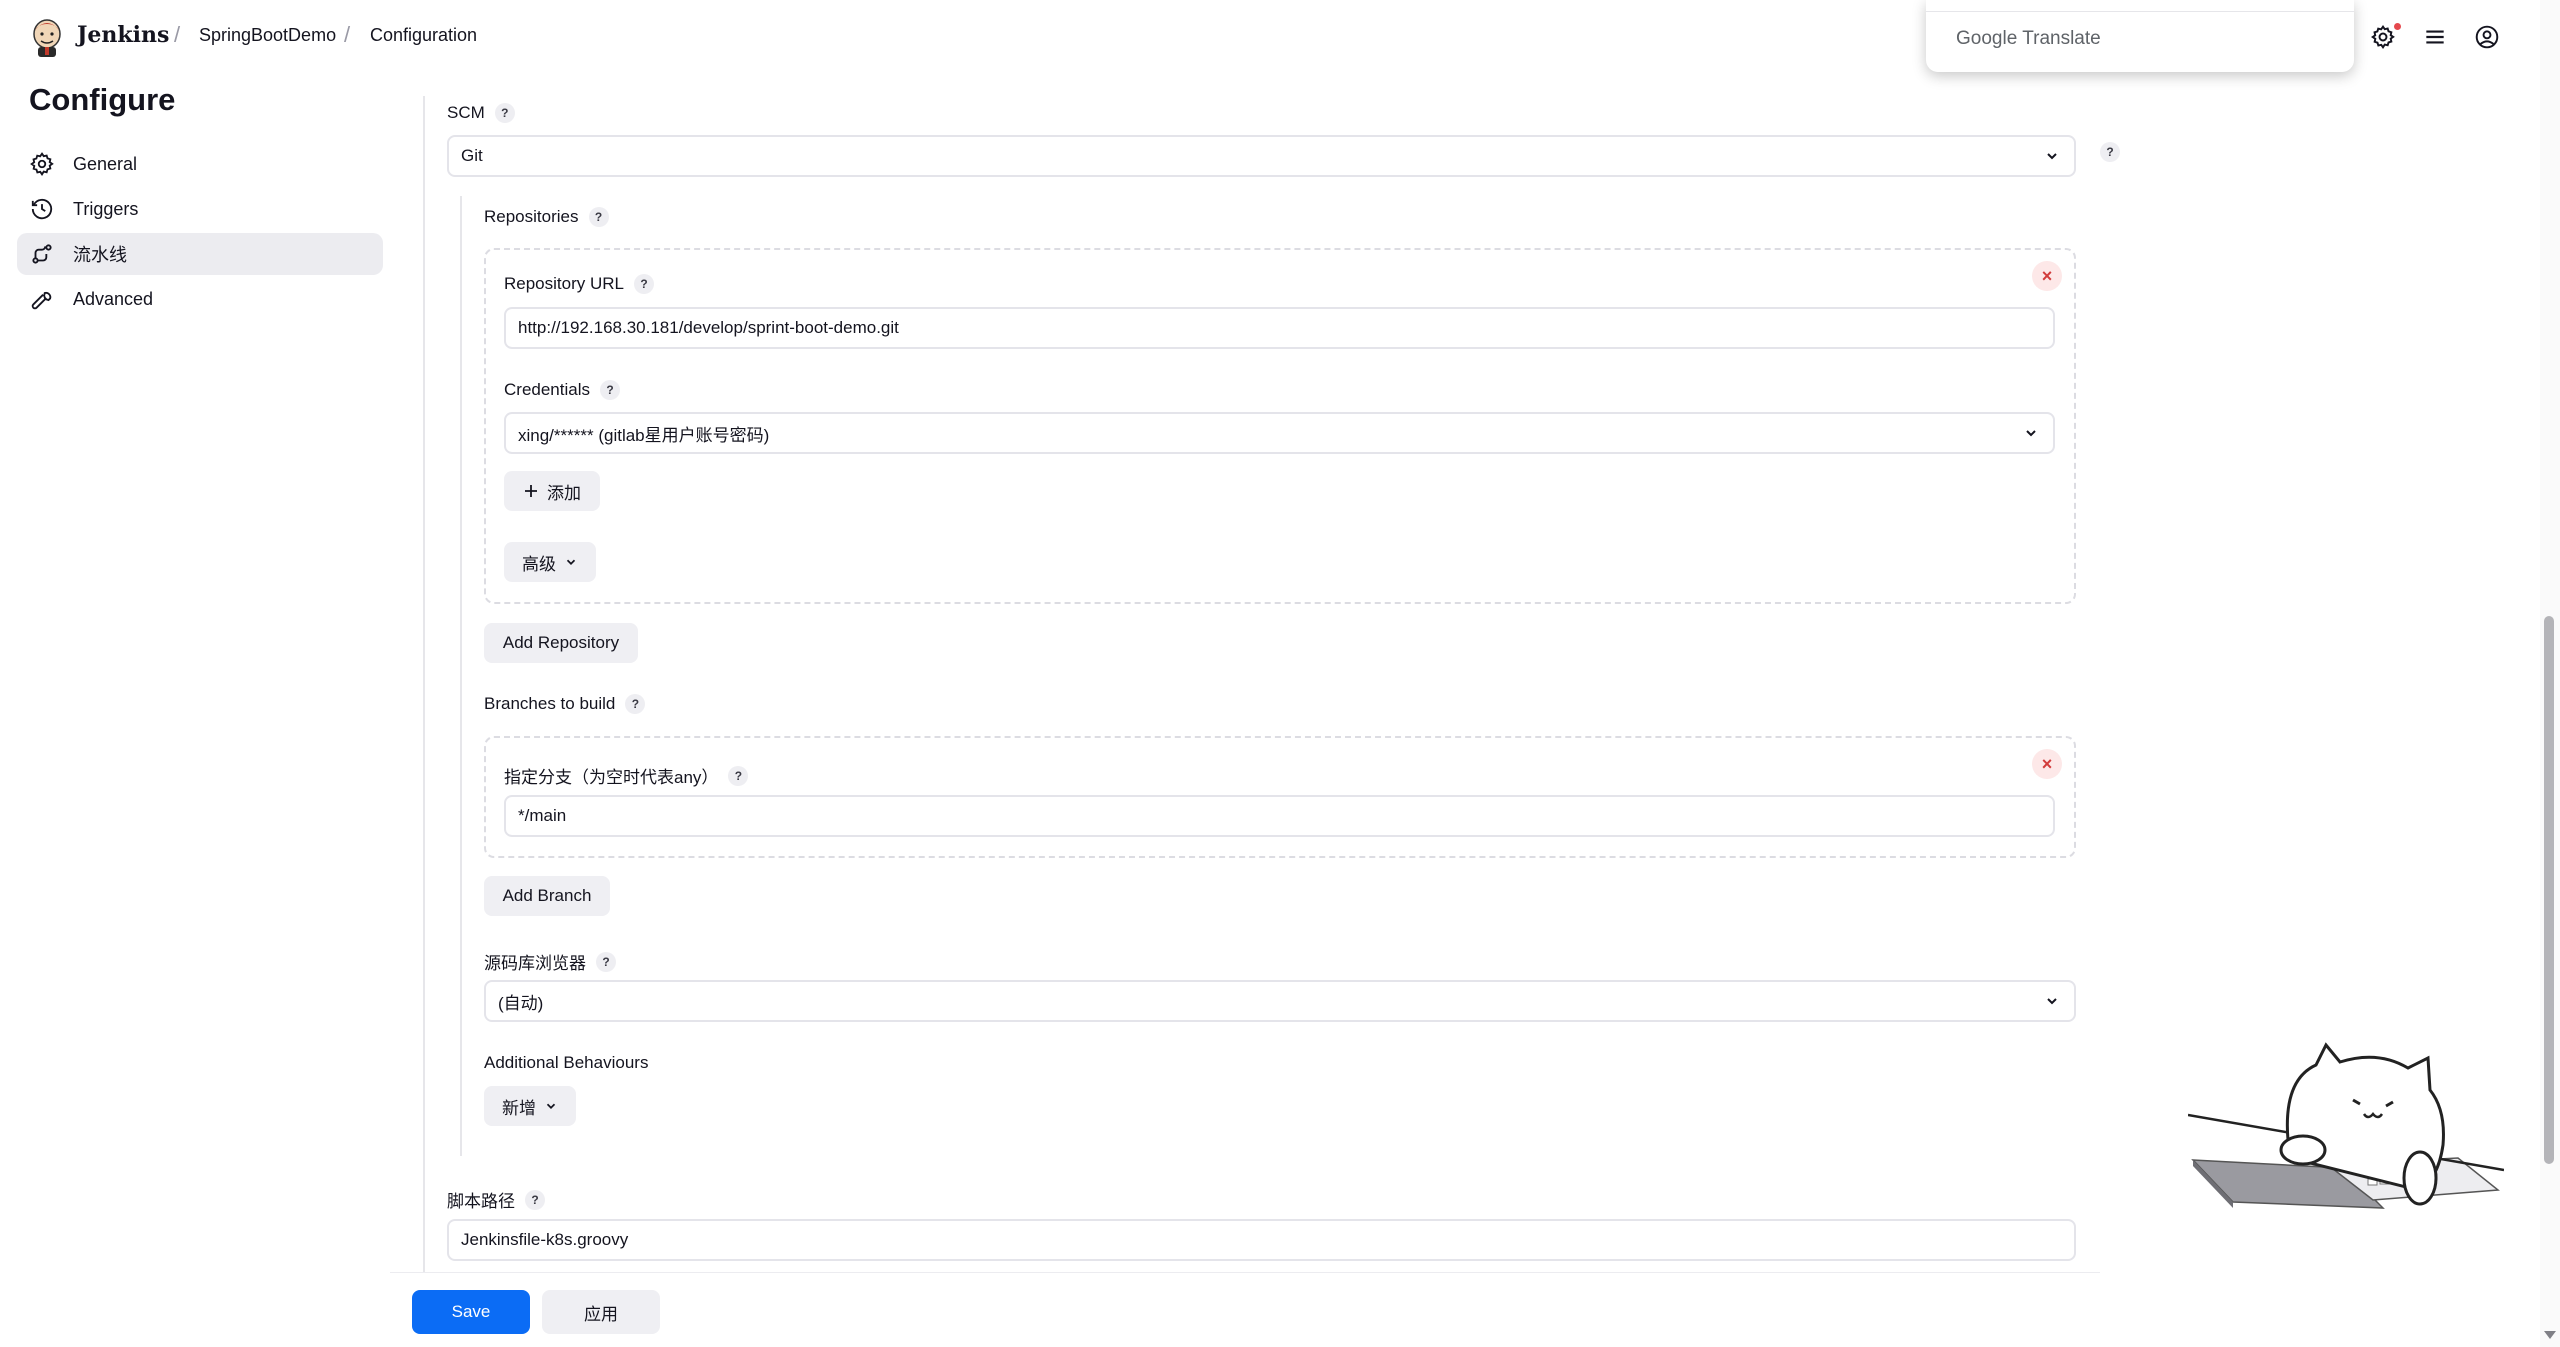  Describe the element at coordinates (521, 1003) in the screenshot. I see `repository-browser-value: (自动)` at that location.